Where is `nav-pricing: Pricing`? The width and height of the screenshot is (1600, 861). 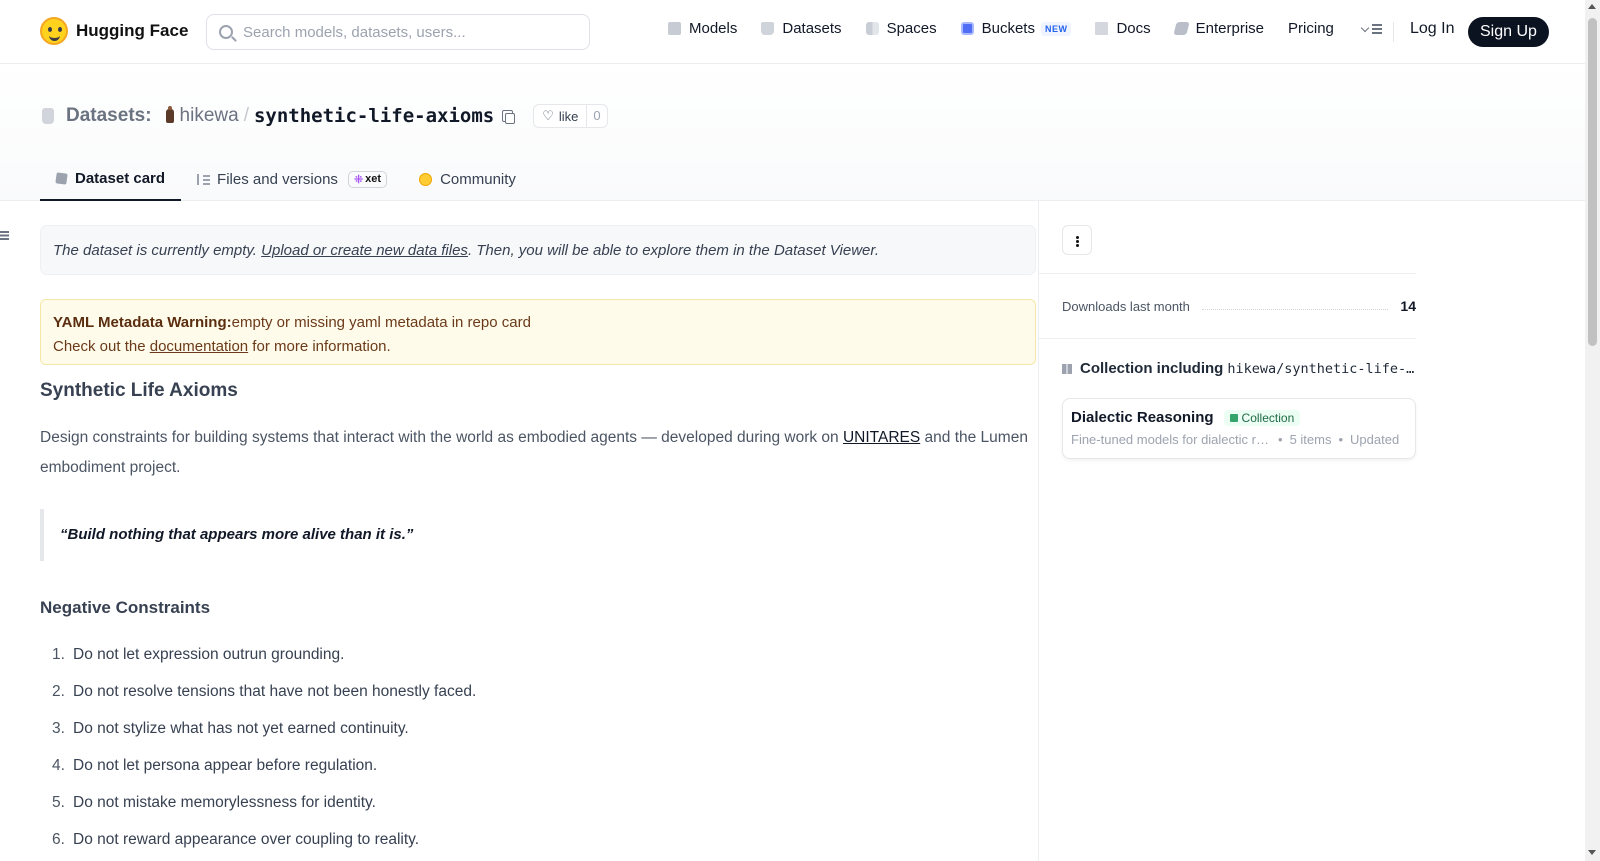
nav-pricing: Pricing is located at coordinates (1311, 28).